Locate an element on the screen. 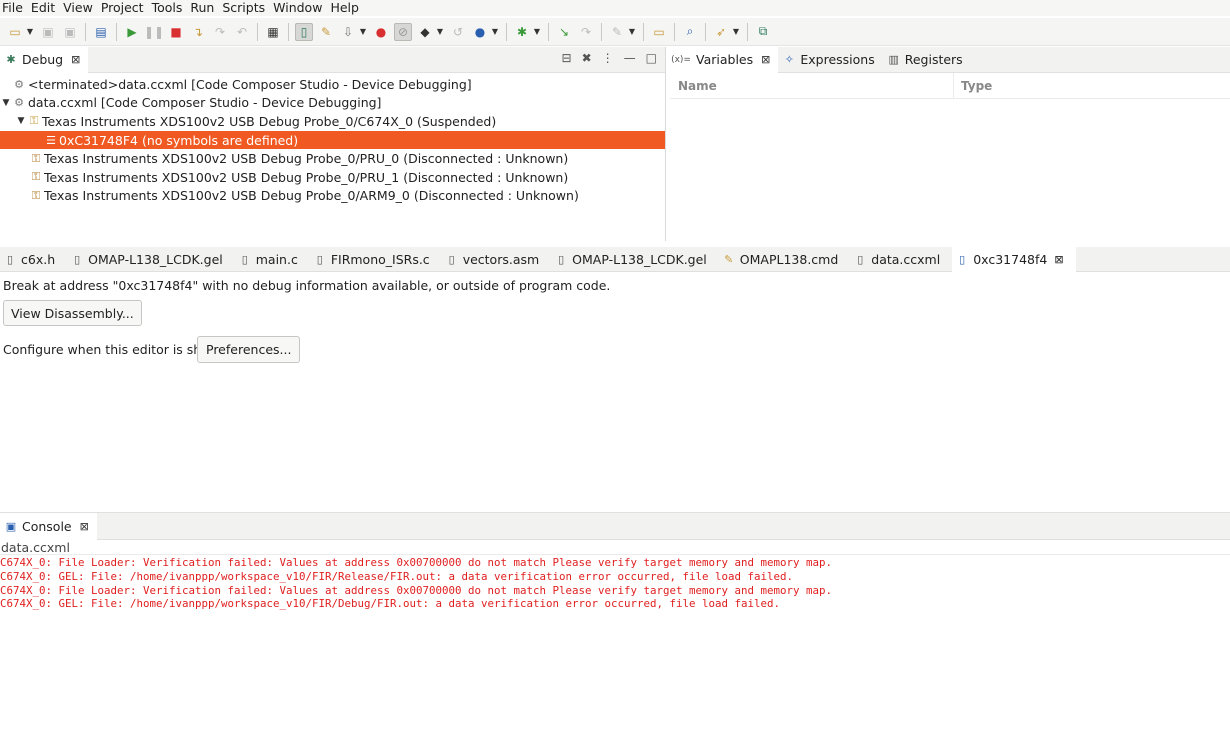 This screenshot has width=1230, height=756. terminate-icon: ■ is located at coordinates (176, 32).